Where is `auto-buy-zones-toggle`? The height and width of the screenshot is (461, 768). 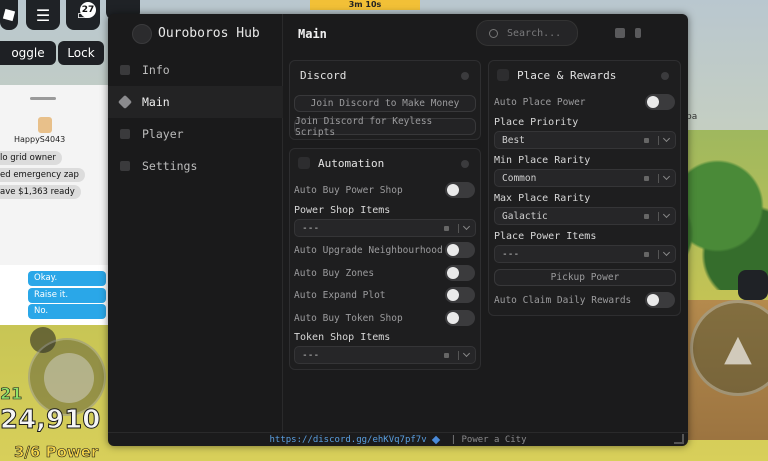 auto-buy-zones-toggle is located at coordinates (460, 273).